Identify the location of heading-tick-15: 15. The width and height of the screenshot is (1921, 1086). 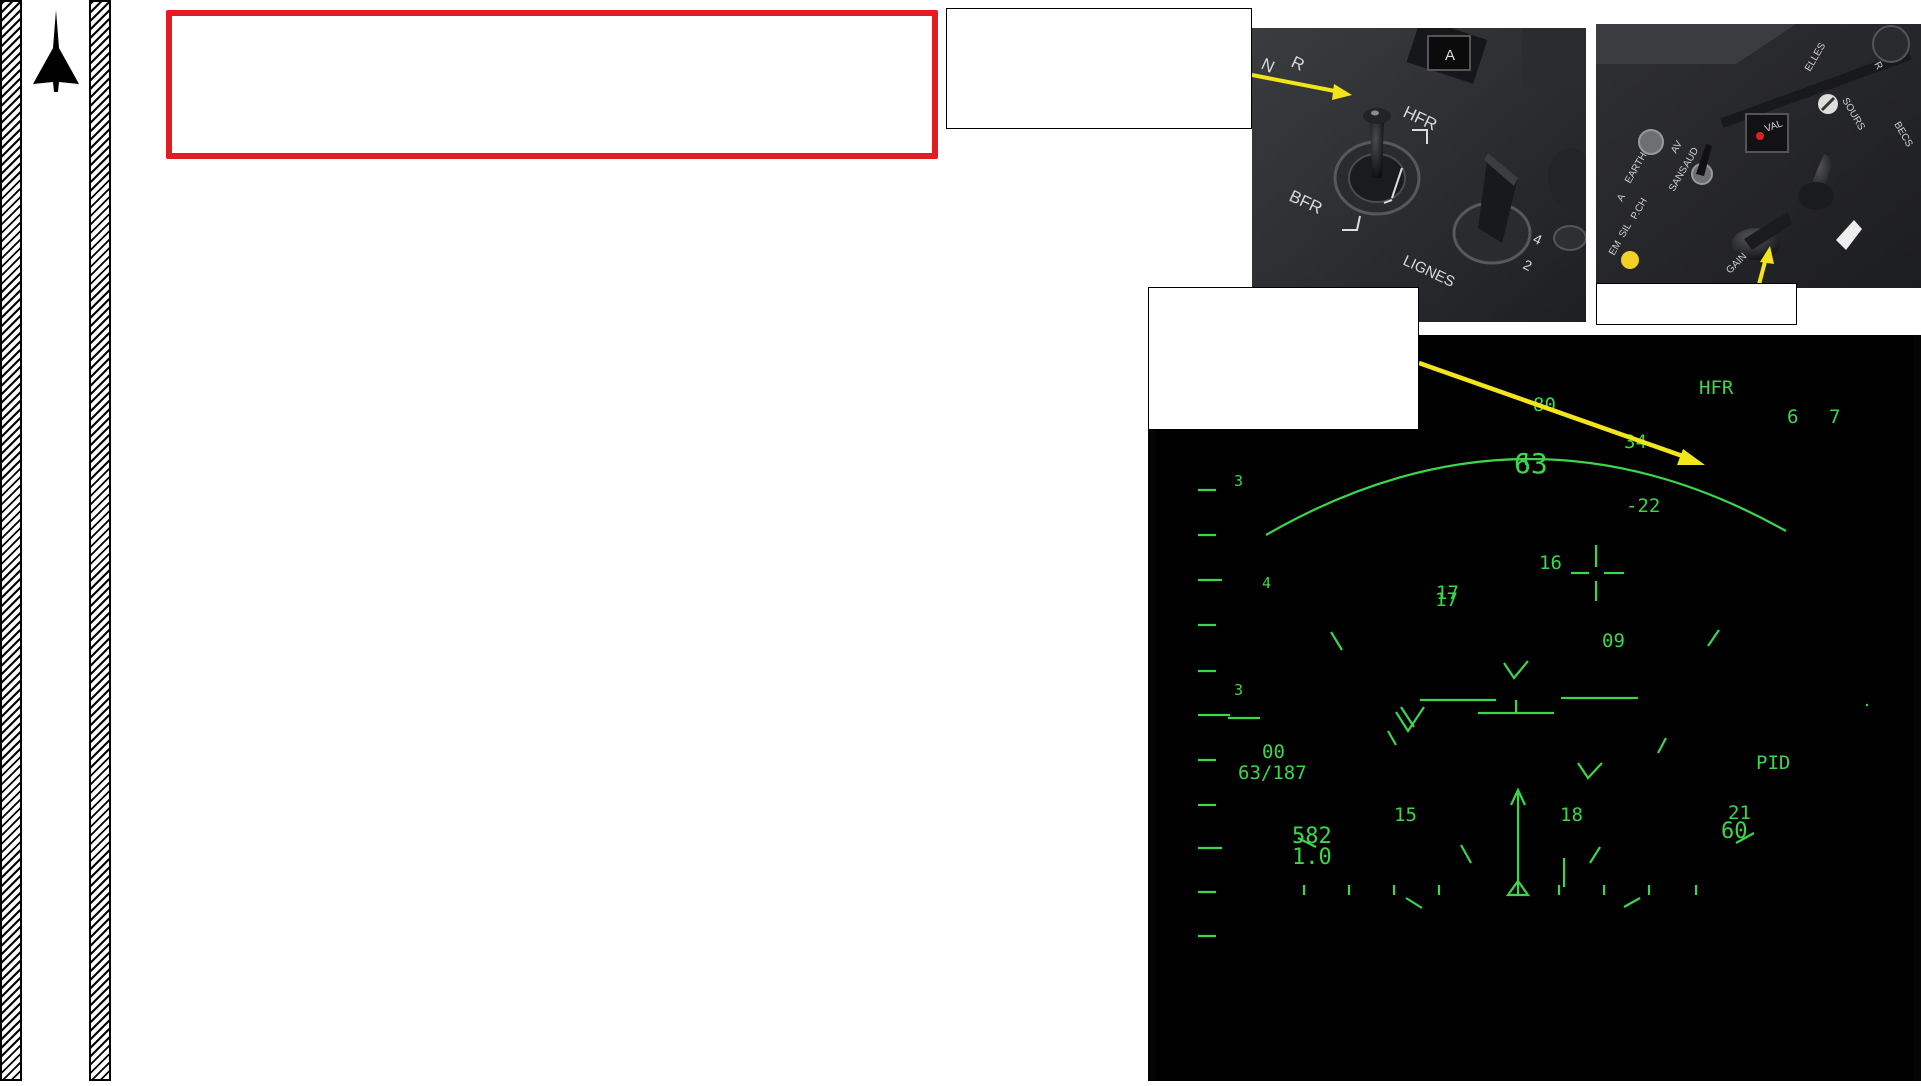
(1405, 815).